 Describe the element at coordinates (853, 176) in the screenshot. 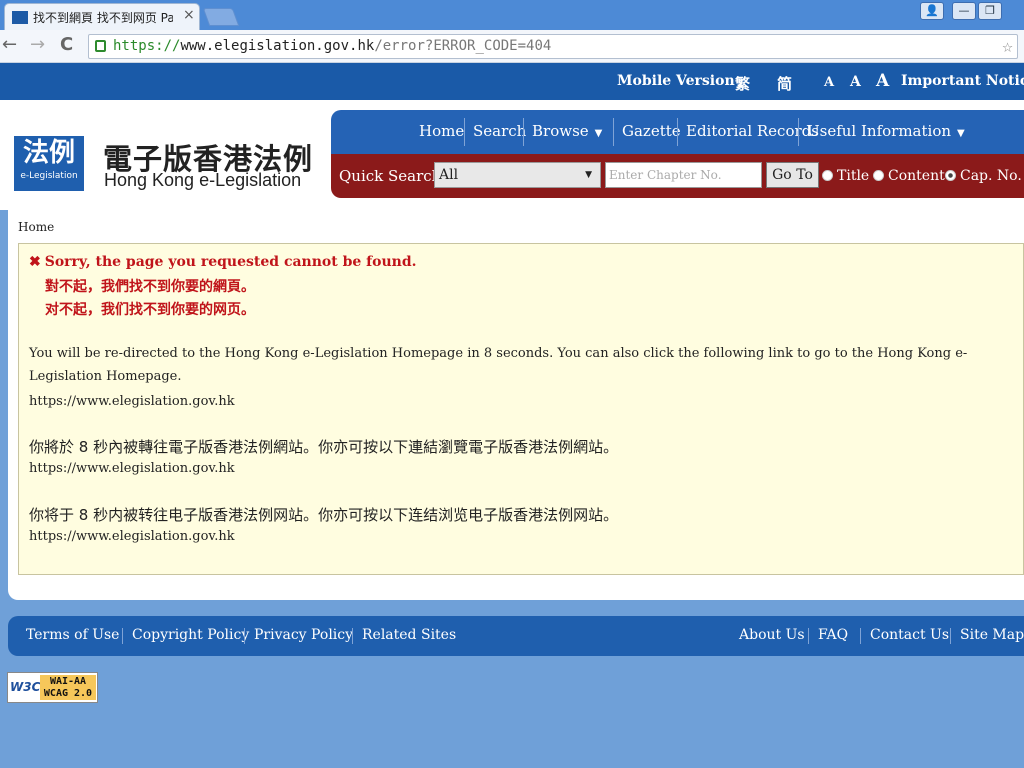

I see `radio-title-label: Title` at that location.